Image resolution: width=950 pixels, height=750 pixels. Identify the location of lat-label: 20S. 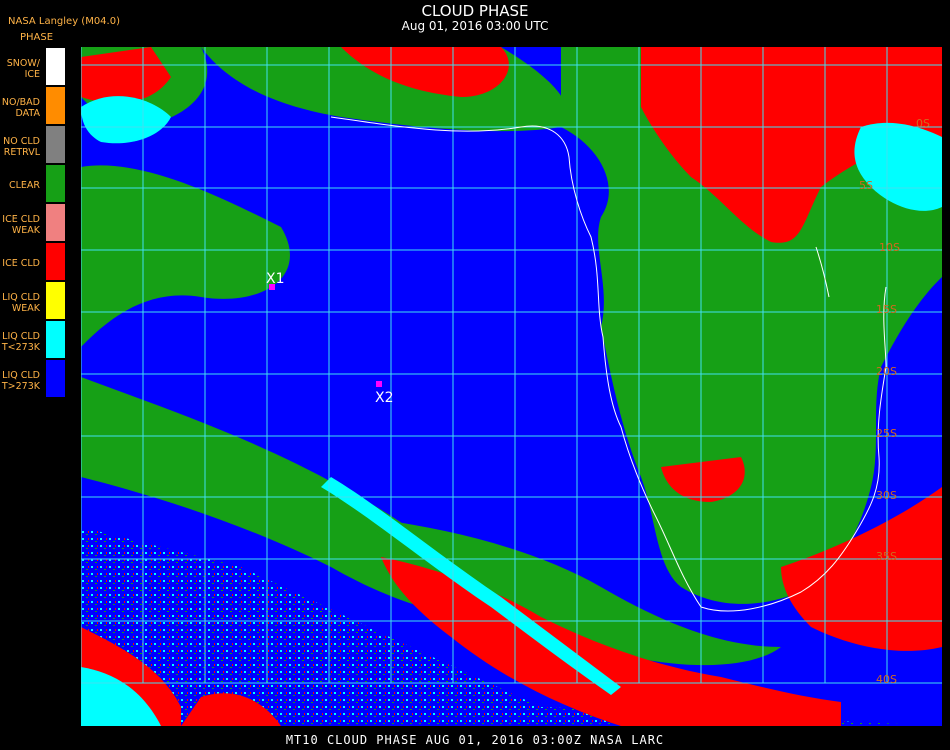
(886, 371).